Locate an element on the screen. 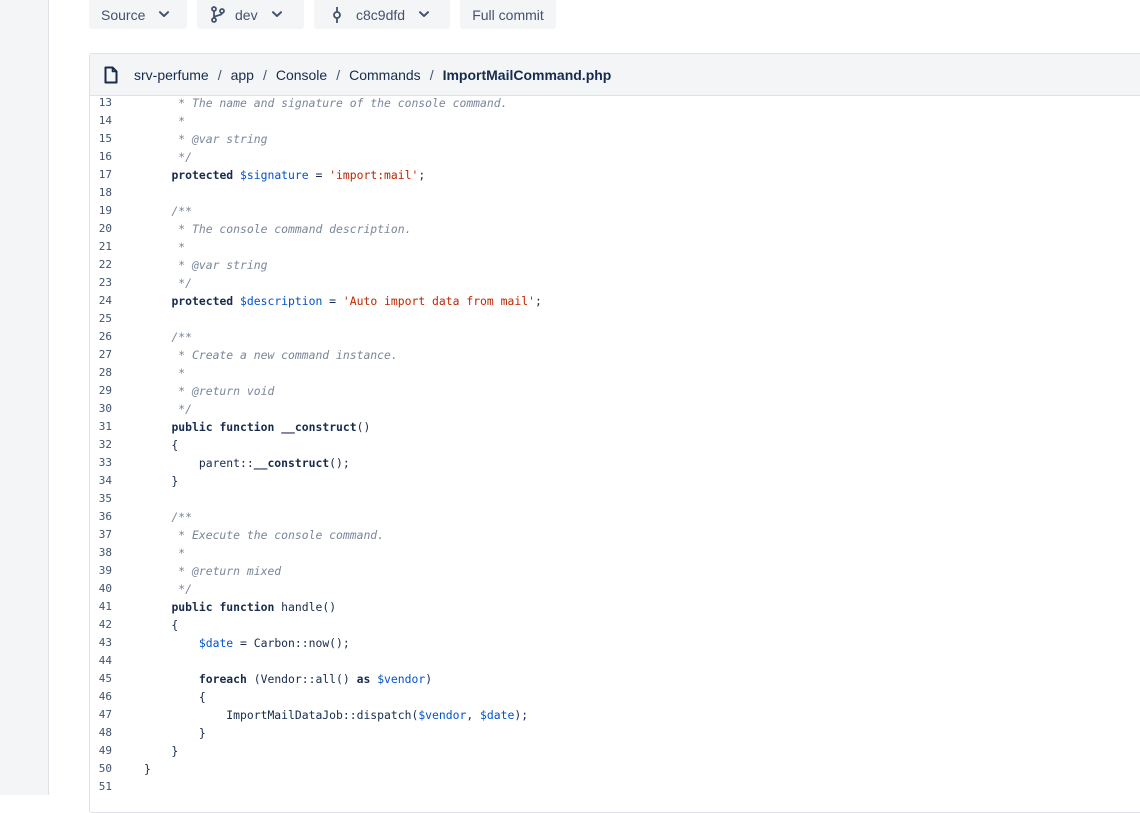 Image resolution: width=1140 pixels, height=813 pixels. code-comment: * Execute the console command. is located at coordinates (264, 535).